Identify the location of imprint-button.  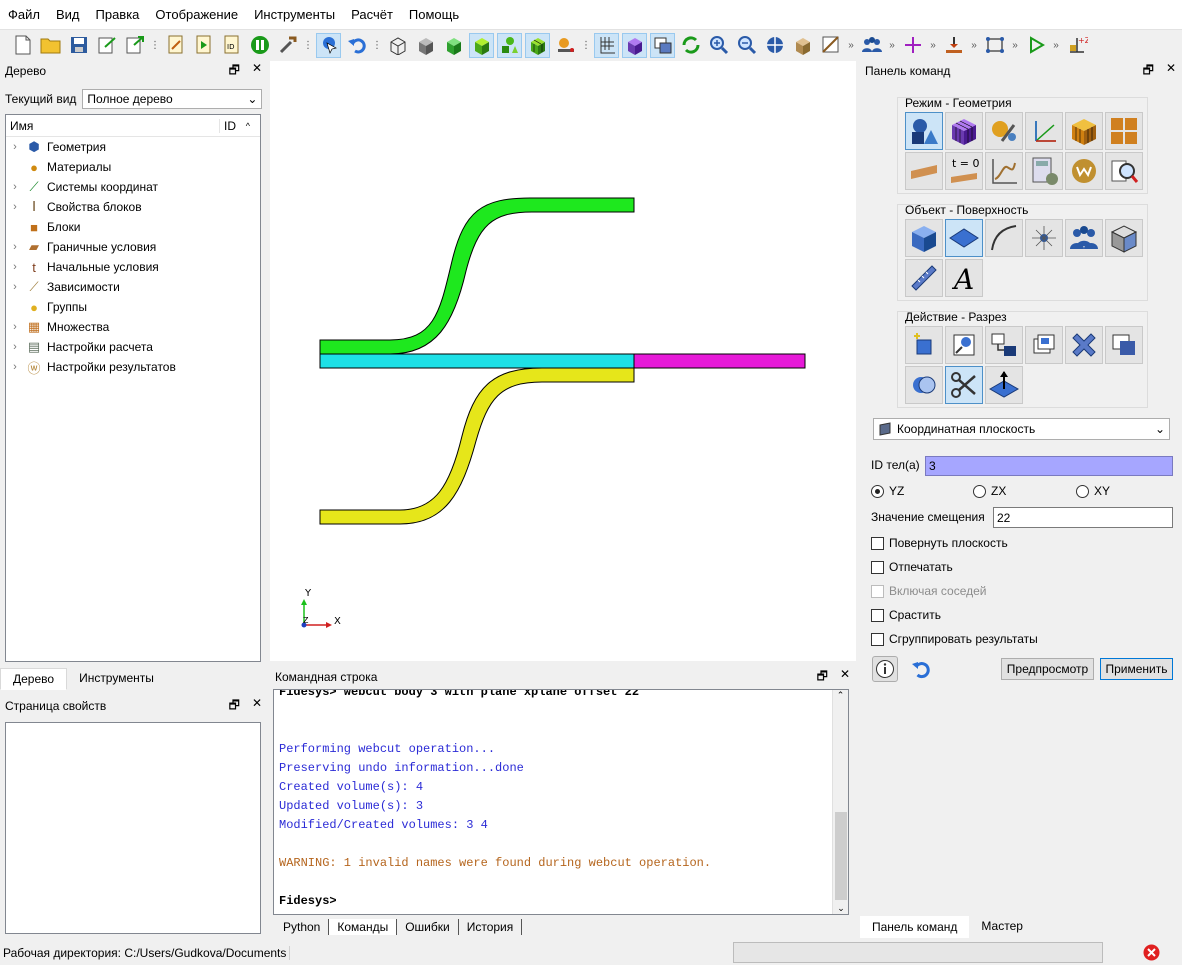
(1124, 345).